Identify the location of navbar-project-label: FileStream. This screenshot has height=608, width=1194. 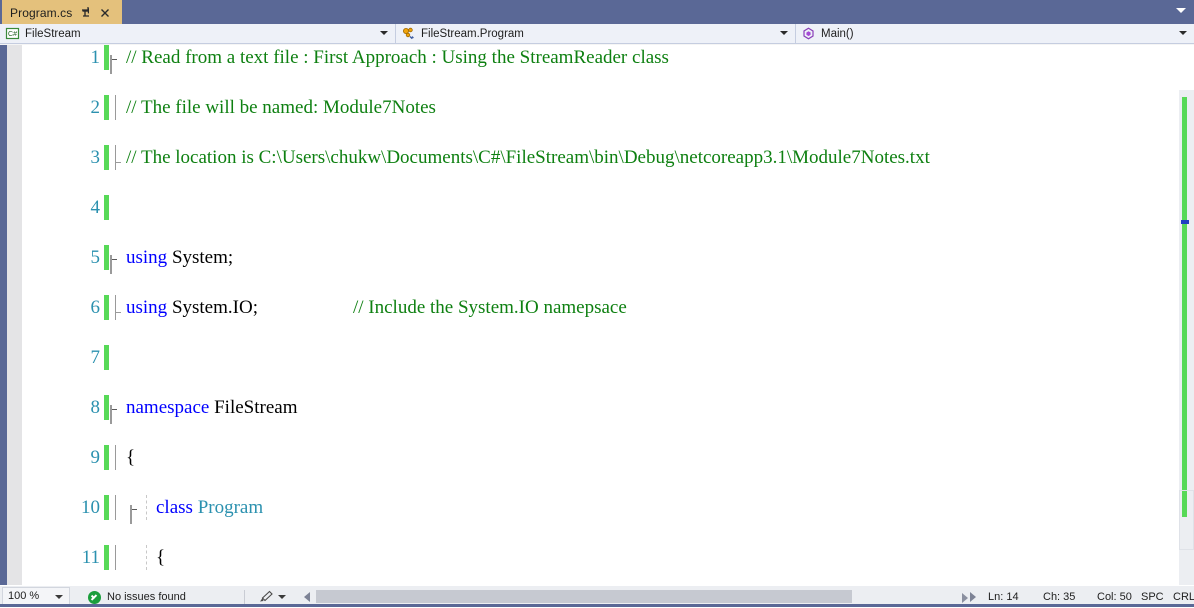
(53, 33).